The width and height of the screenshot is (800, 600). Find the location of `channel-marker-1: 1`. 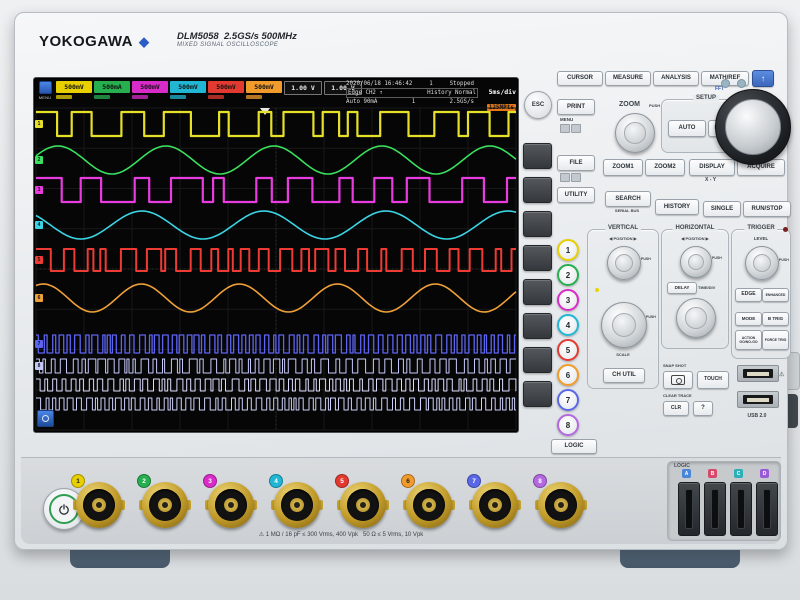

channel-marker-1: 1 is located at coordinates (39, 124).